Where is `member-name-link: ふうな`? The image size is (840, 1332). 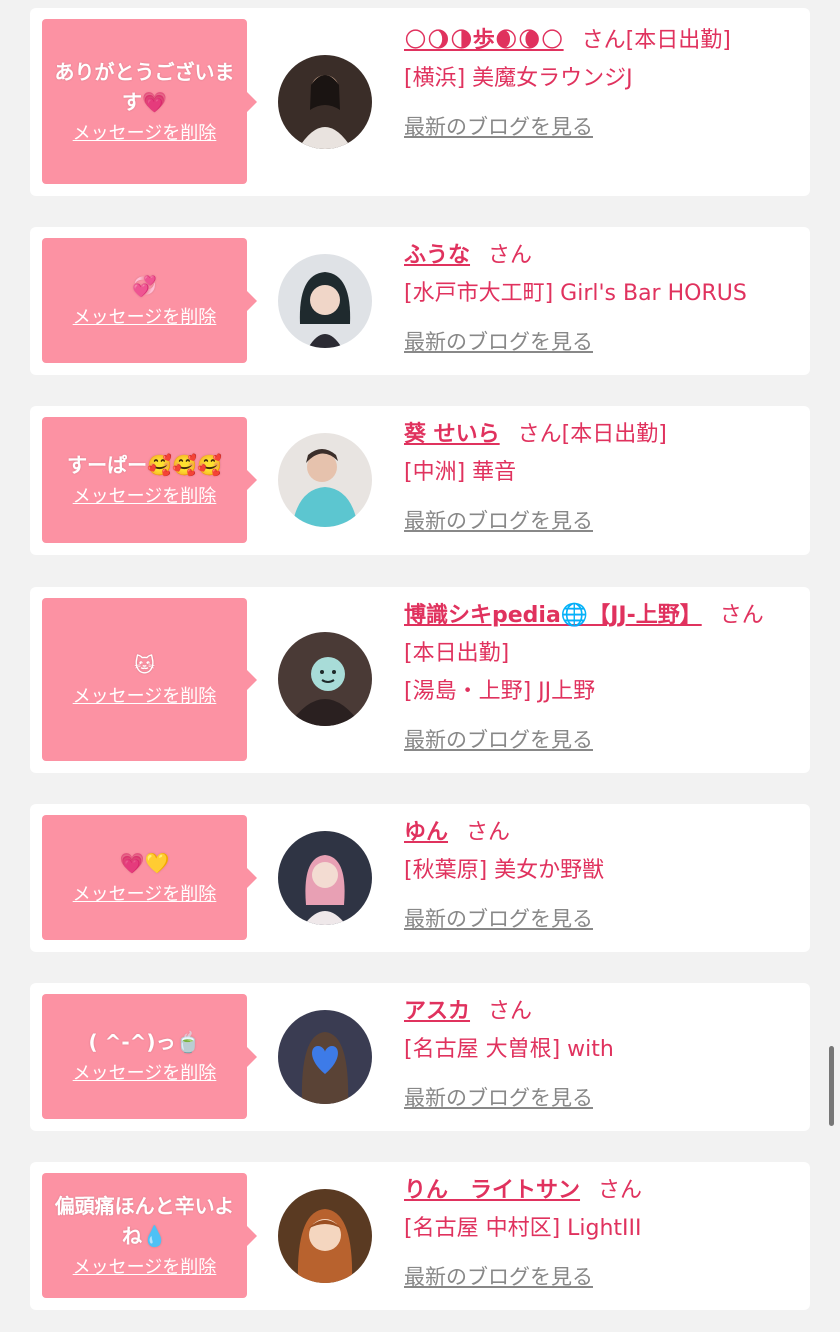 member-name-link: ふうな is located at coordinates (437, 255).